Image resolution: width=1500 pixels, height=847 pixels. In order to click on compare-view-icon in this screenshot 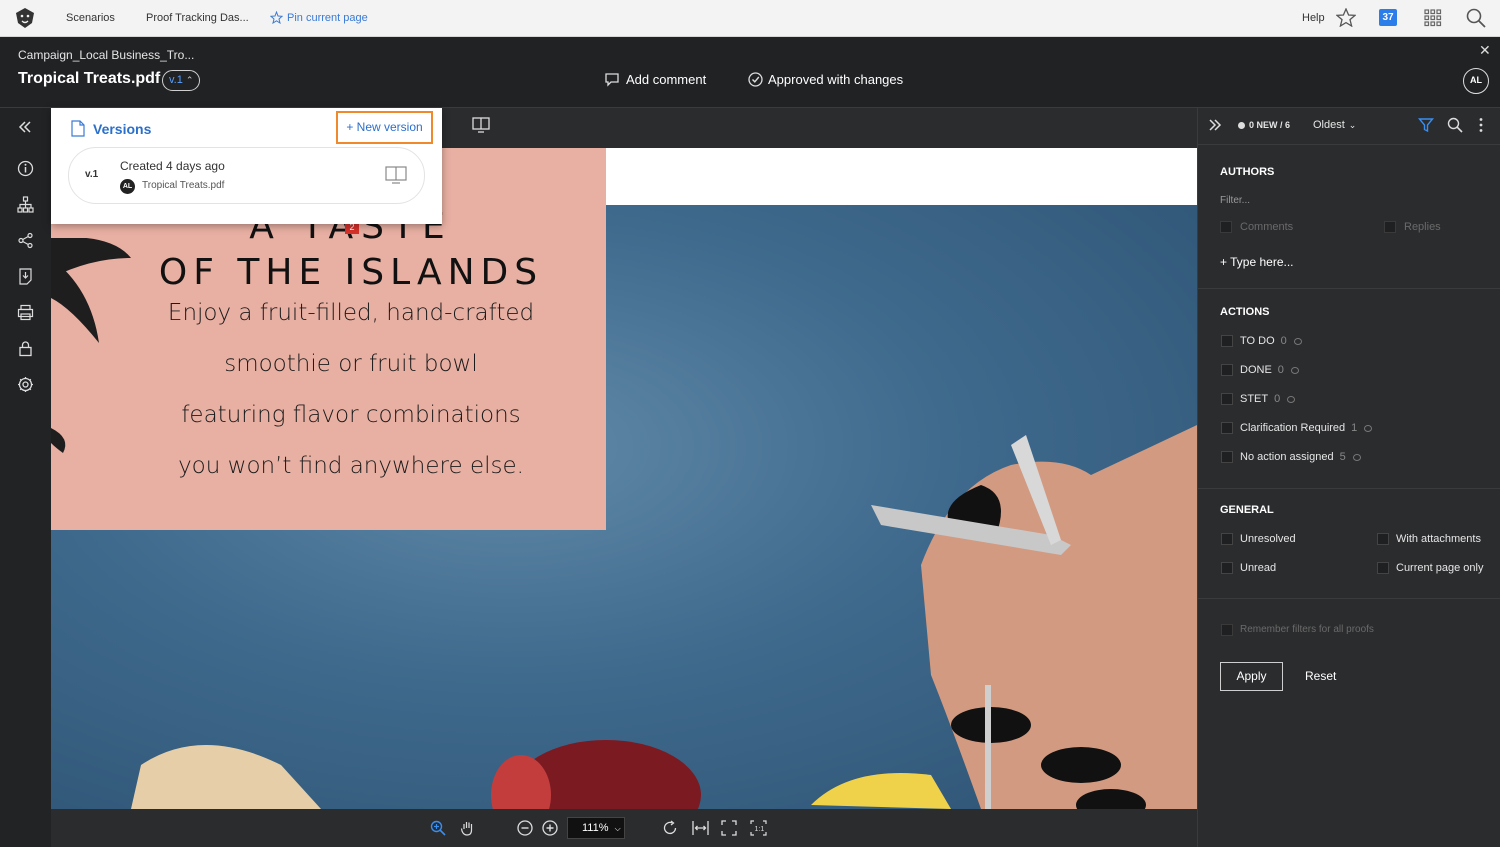, I will do `click(481, 127)`.